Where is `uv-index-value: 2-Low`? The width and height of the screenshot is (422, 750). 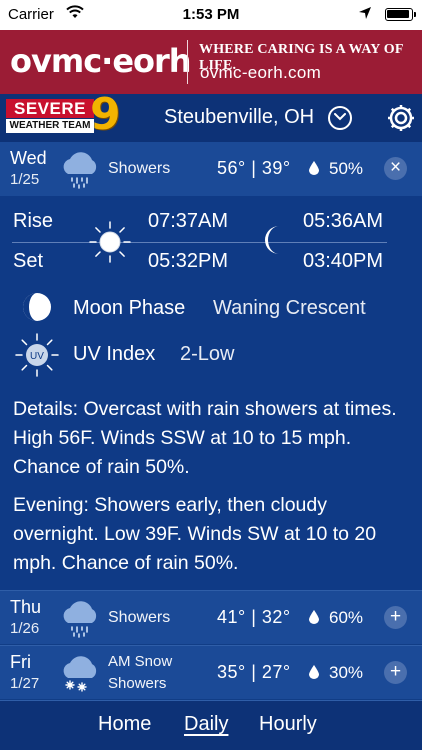 uv-index-value: 2-Low is located at coordinates (207, 354).